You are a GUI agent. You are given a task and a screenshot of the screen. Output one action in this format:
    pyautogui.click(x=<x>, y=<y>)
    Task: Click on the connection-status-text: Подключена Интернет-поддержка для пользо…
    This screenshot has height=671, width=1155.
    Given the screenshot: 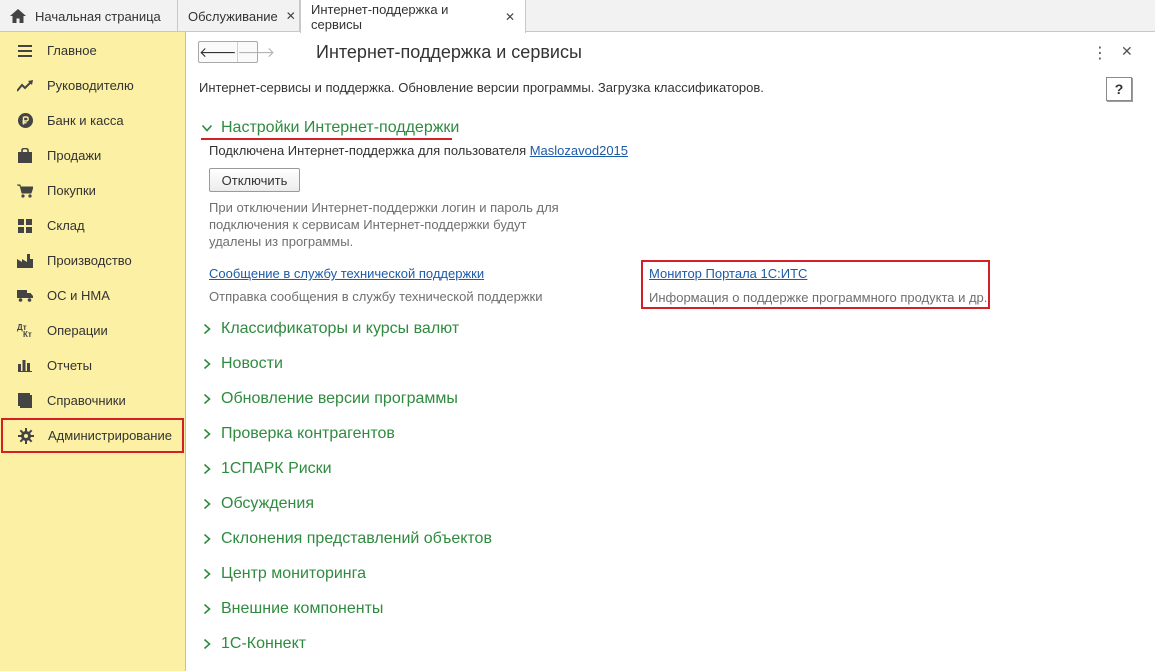 What is the action you would take?
    pyautogui.click(x=369, y=150)
    